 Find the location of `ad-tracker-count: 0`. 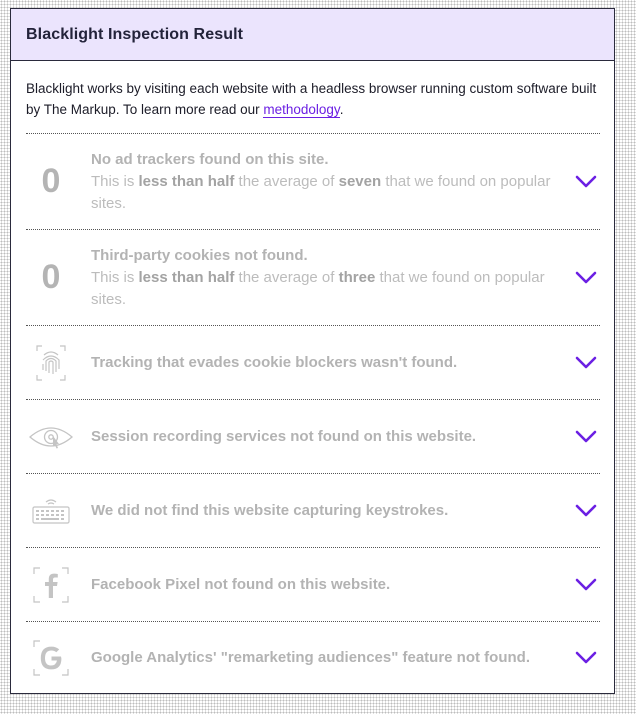

ad-tracker-count: 0 is located at coordinates (51, 181).